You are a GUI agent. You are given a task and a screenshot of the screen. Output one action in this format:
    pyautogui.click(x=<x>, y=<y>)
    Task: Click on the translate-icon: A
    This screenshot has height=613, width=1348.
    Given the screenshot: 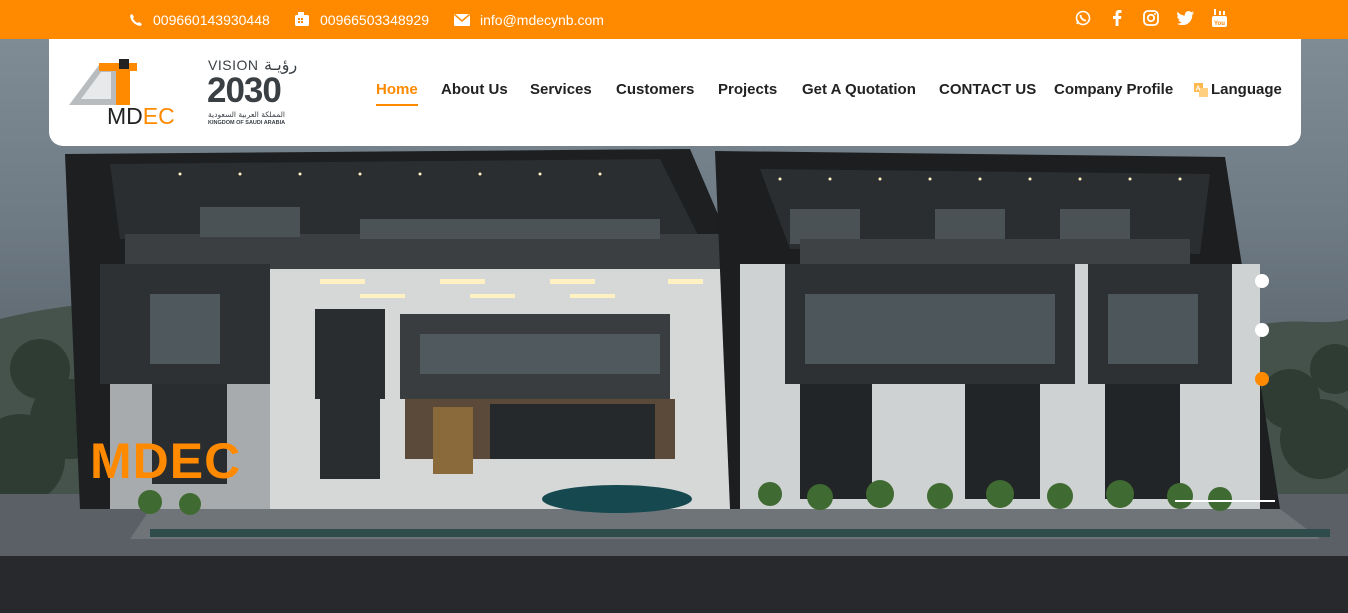 What is the action you would take?
    pyautogui.click(x=1201, y=89)
    